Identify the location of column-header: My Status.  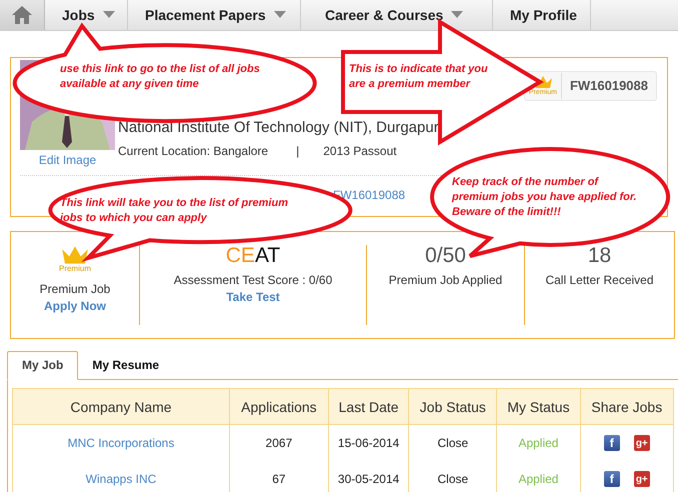
(538, 406).